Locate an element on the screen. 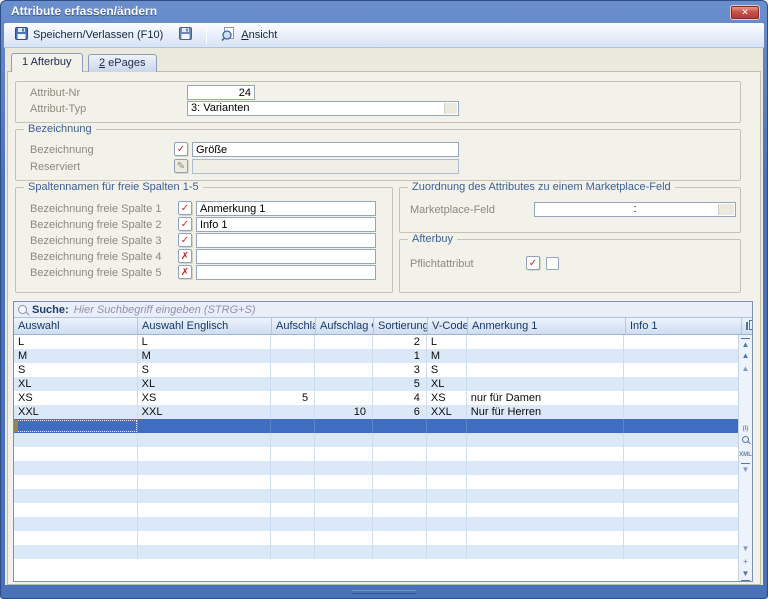  tab-afterbuy: 1 Afterbuy is located at coordinates (47, 62).